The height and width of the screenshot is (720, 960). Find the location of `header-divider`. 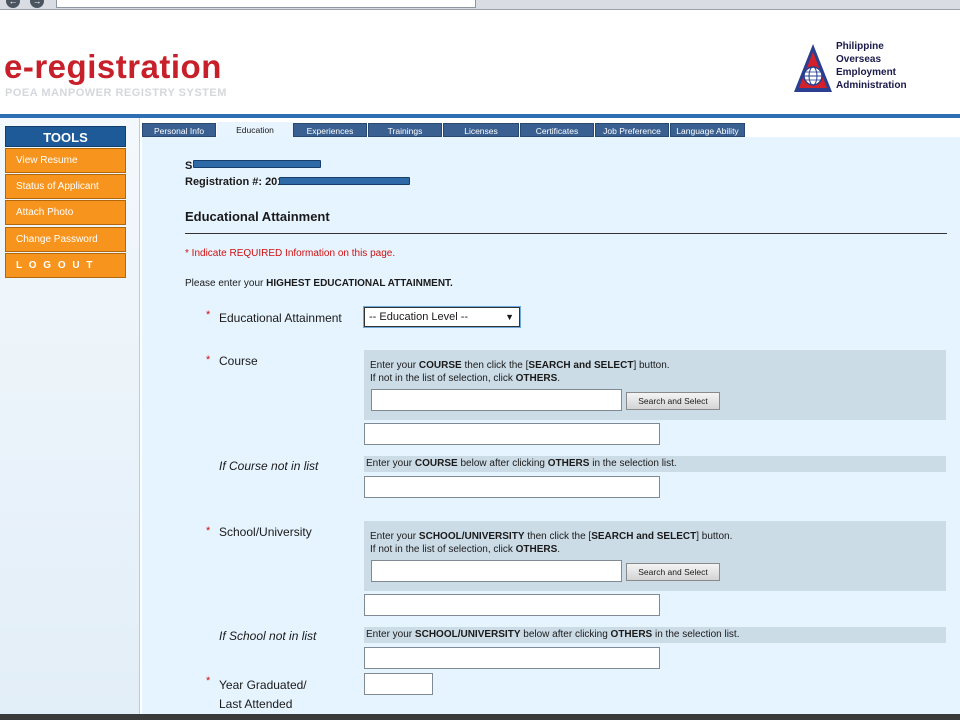

header-divider is located at coordinates (480, 116).